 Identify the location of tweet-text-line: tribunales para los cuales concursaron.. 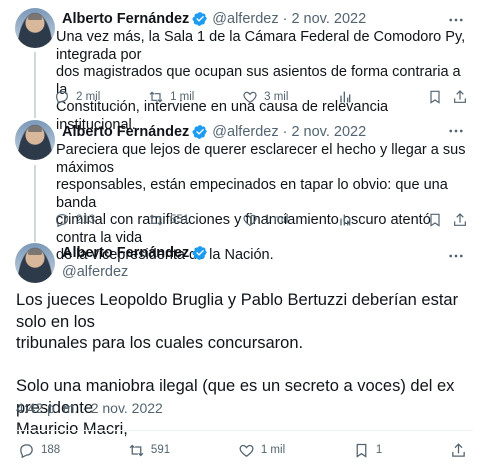
(160, 343).